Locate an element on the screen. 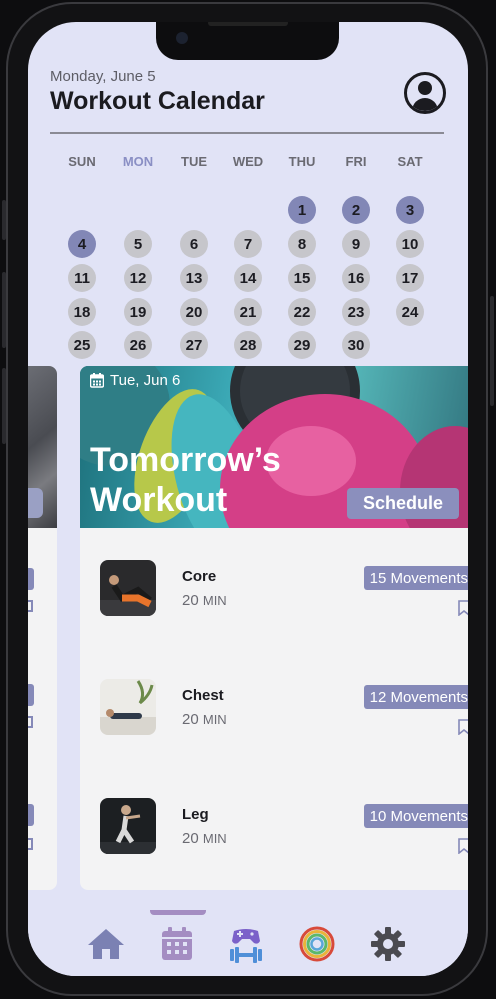  calendar-day: 21 is located at coordinates (248, 312).